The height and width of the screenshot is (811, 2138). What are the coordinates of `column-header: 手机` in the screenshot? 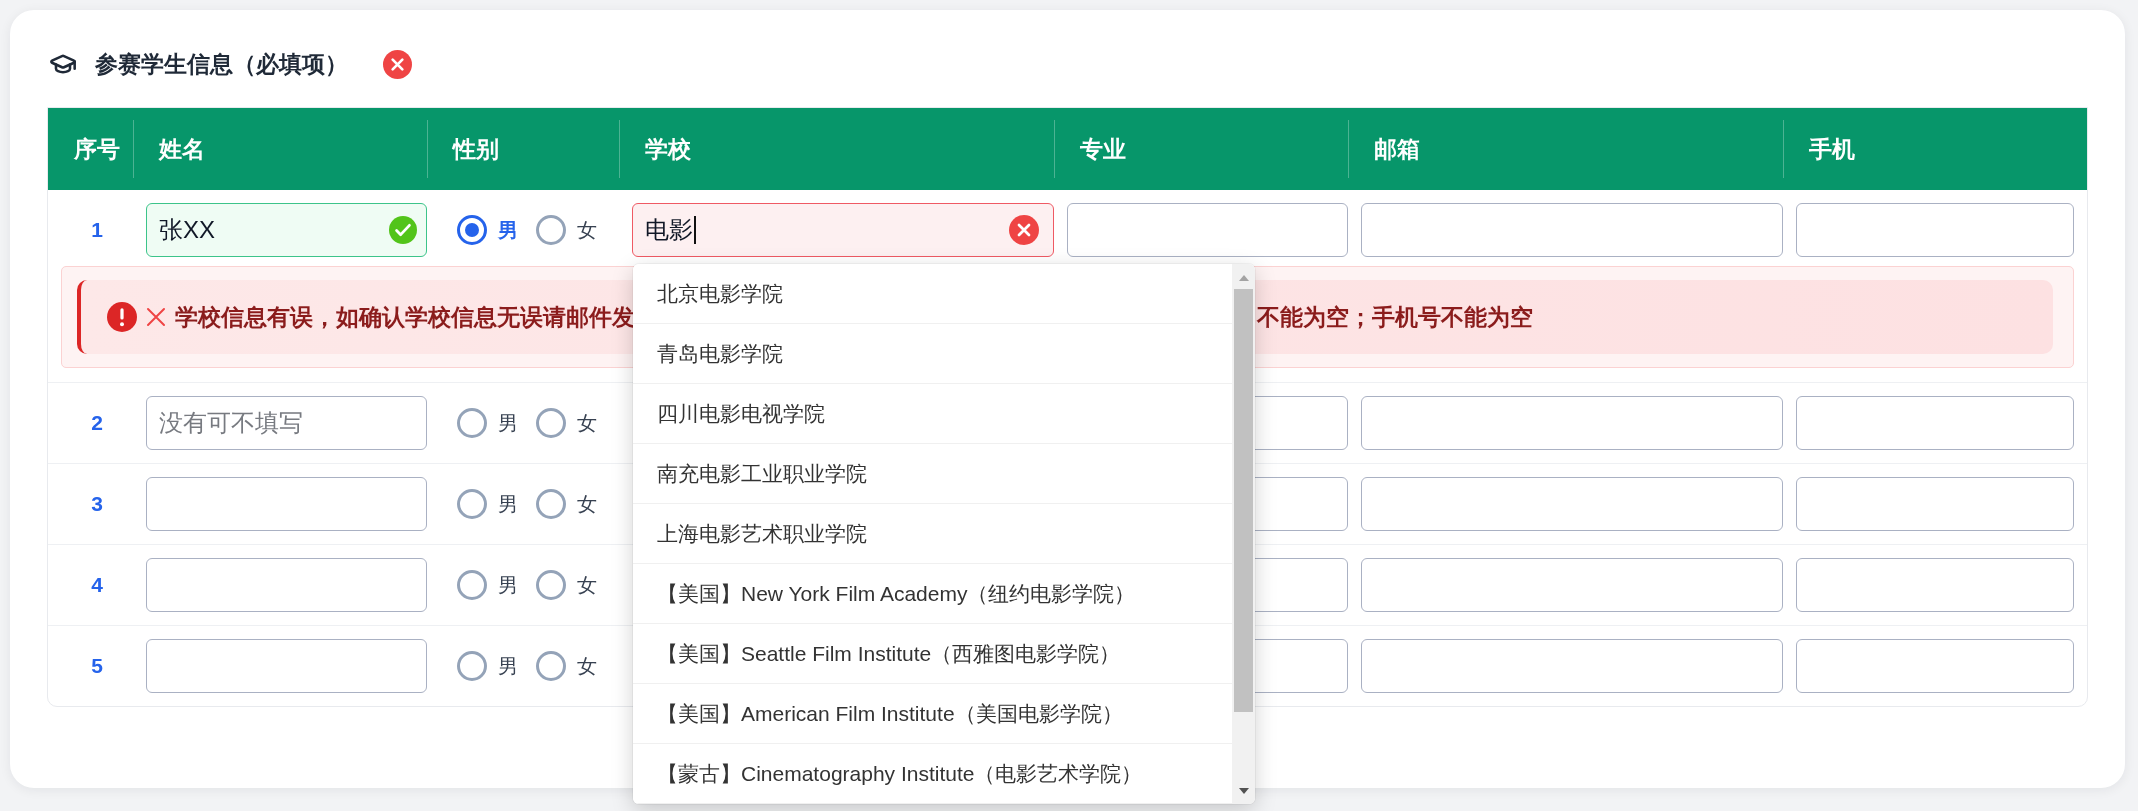 It's located at (1832, 149).